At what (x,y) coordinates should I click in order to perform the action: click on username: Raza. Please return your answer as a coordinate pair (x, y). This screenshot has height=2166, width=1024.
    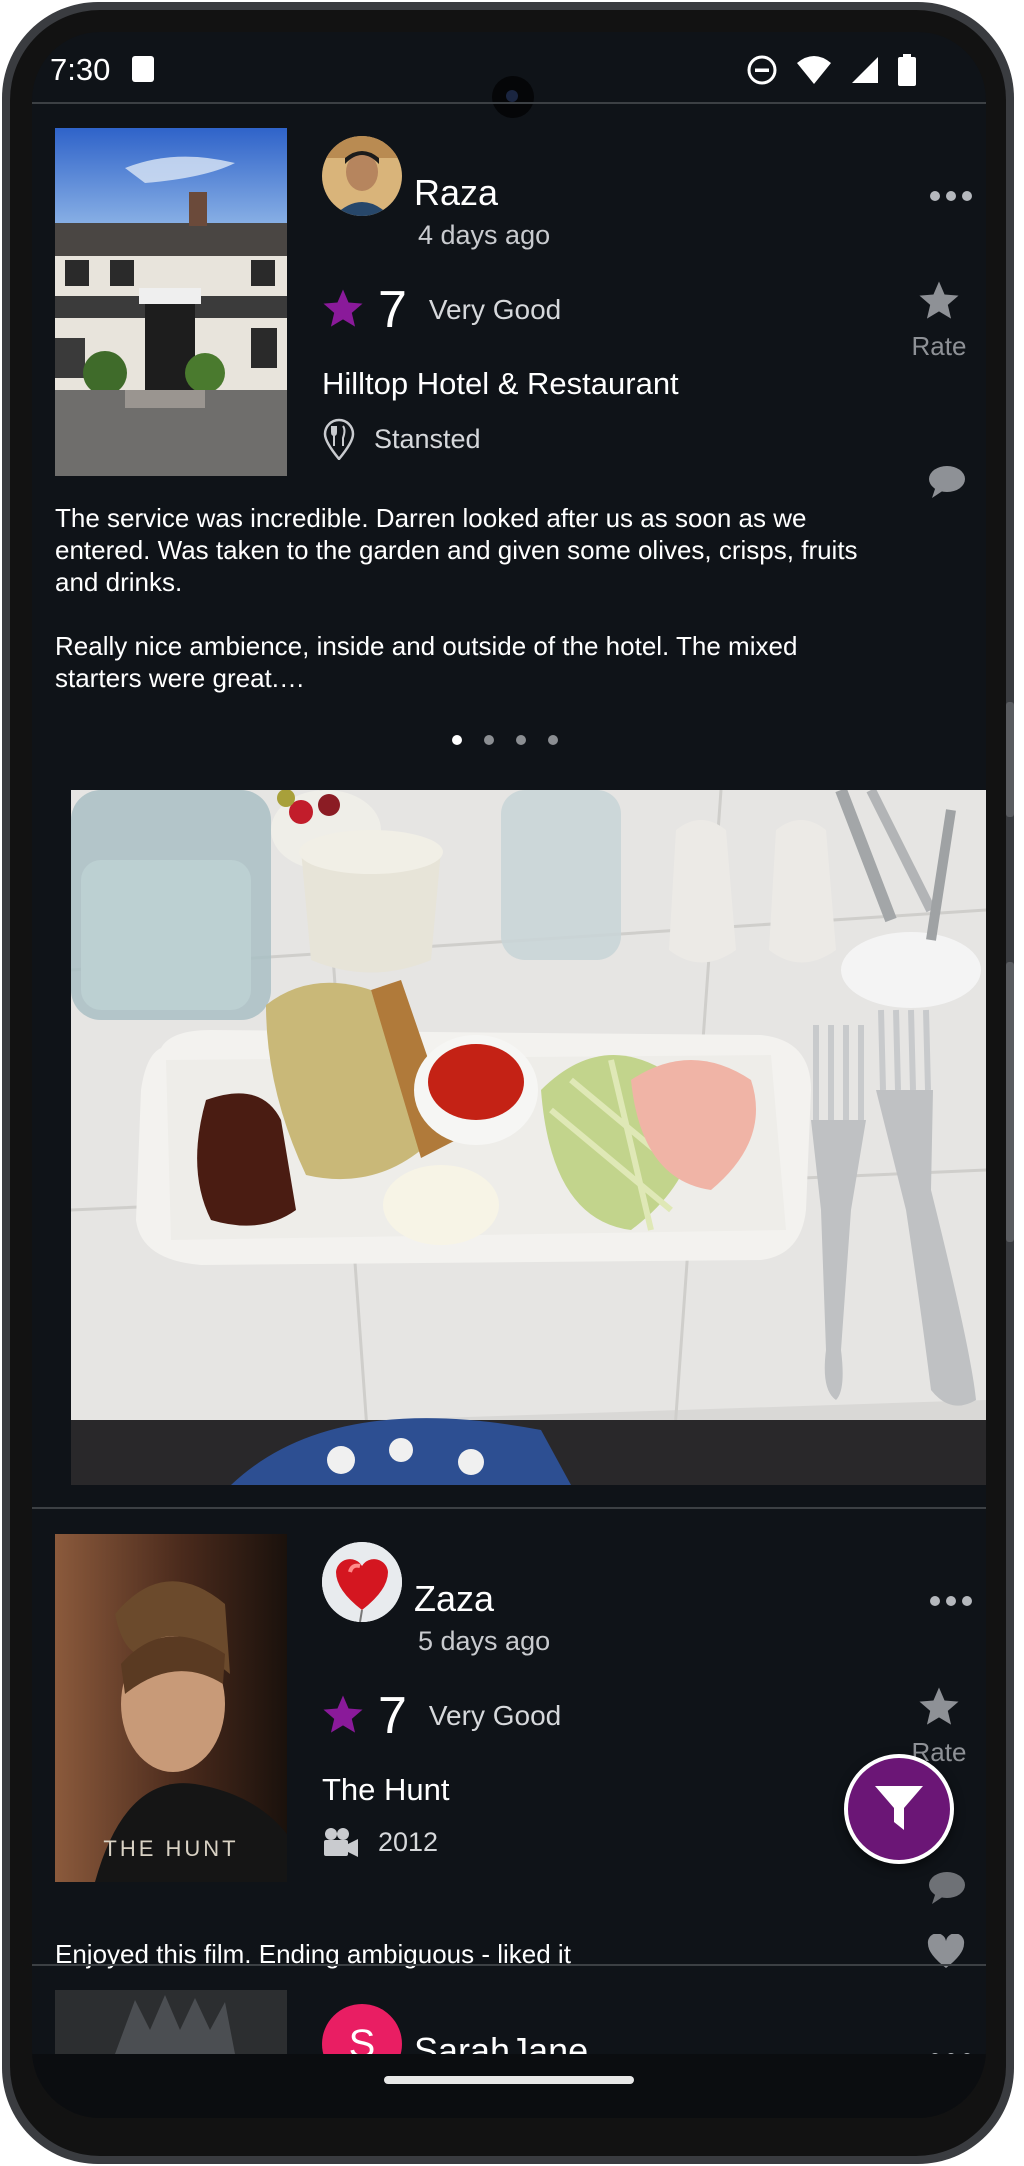
    Looking at the image, I should click on (456, 193).